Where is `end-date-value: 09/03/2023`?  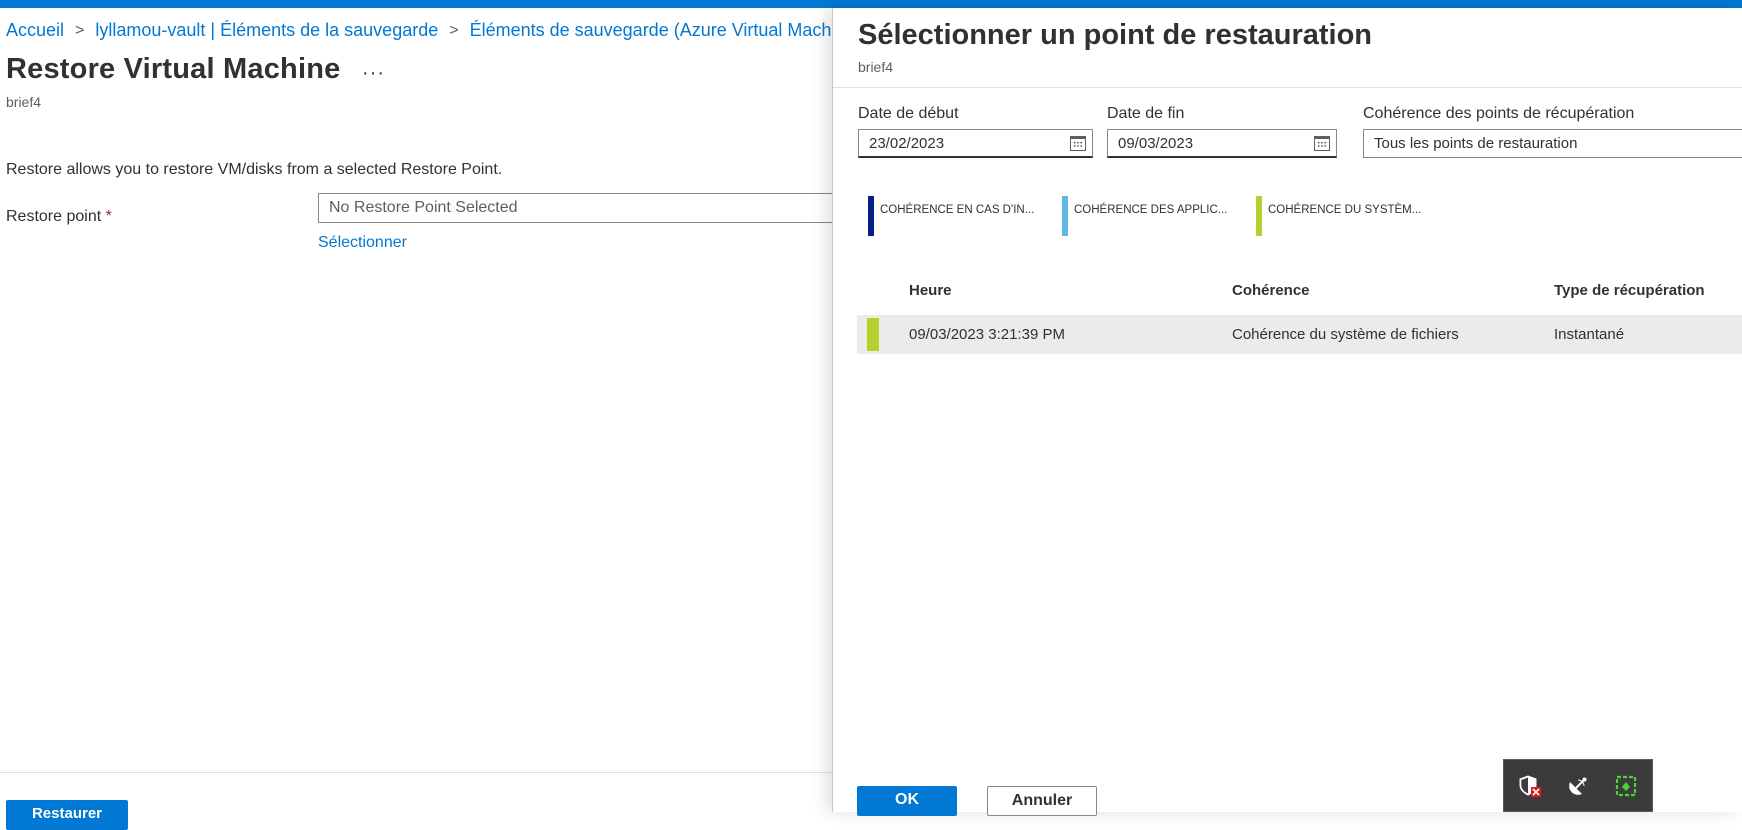 end-date-value: 09/03/2023 is located at coordinates (1156, 143).